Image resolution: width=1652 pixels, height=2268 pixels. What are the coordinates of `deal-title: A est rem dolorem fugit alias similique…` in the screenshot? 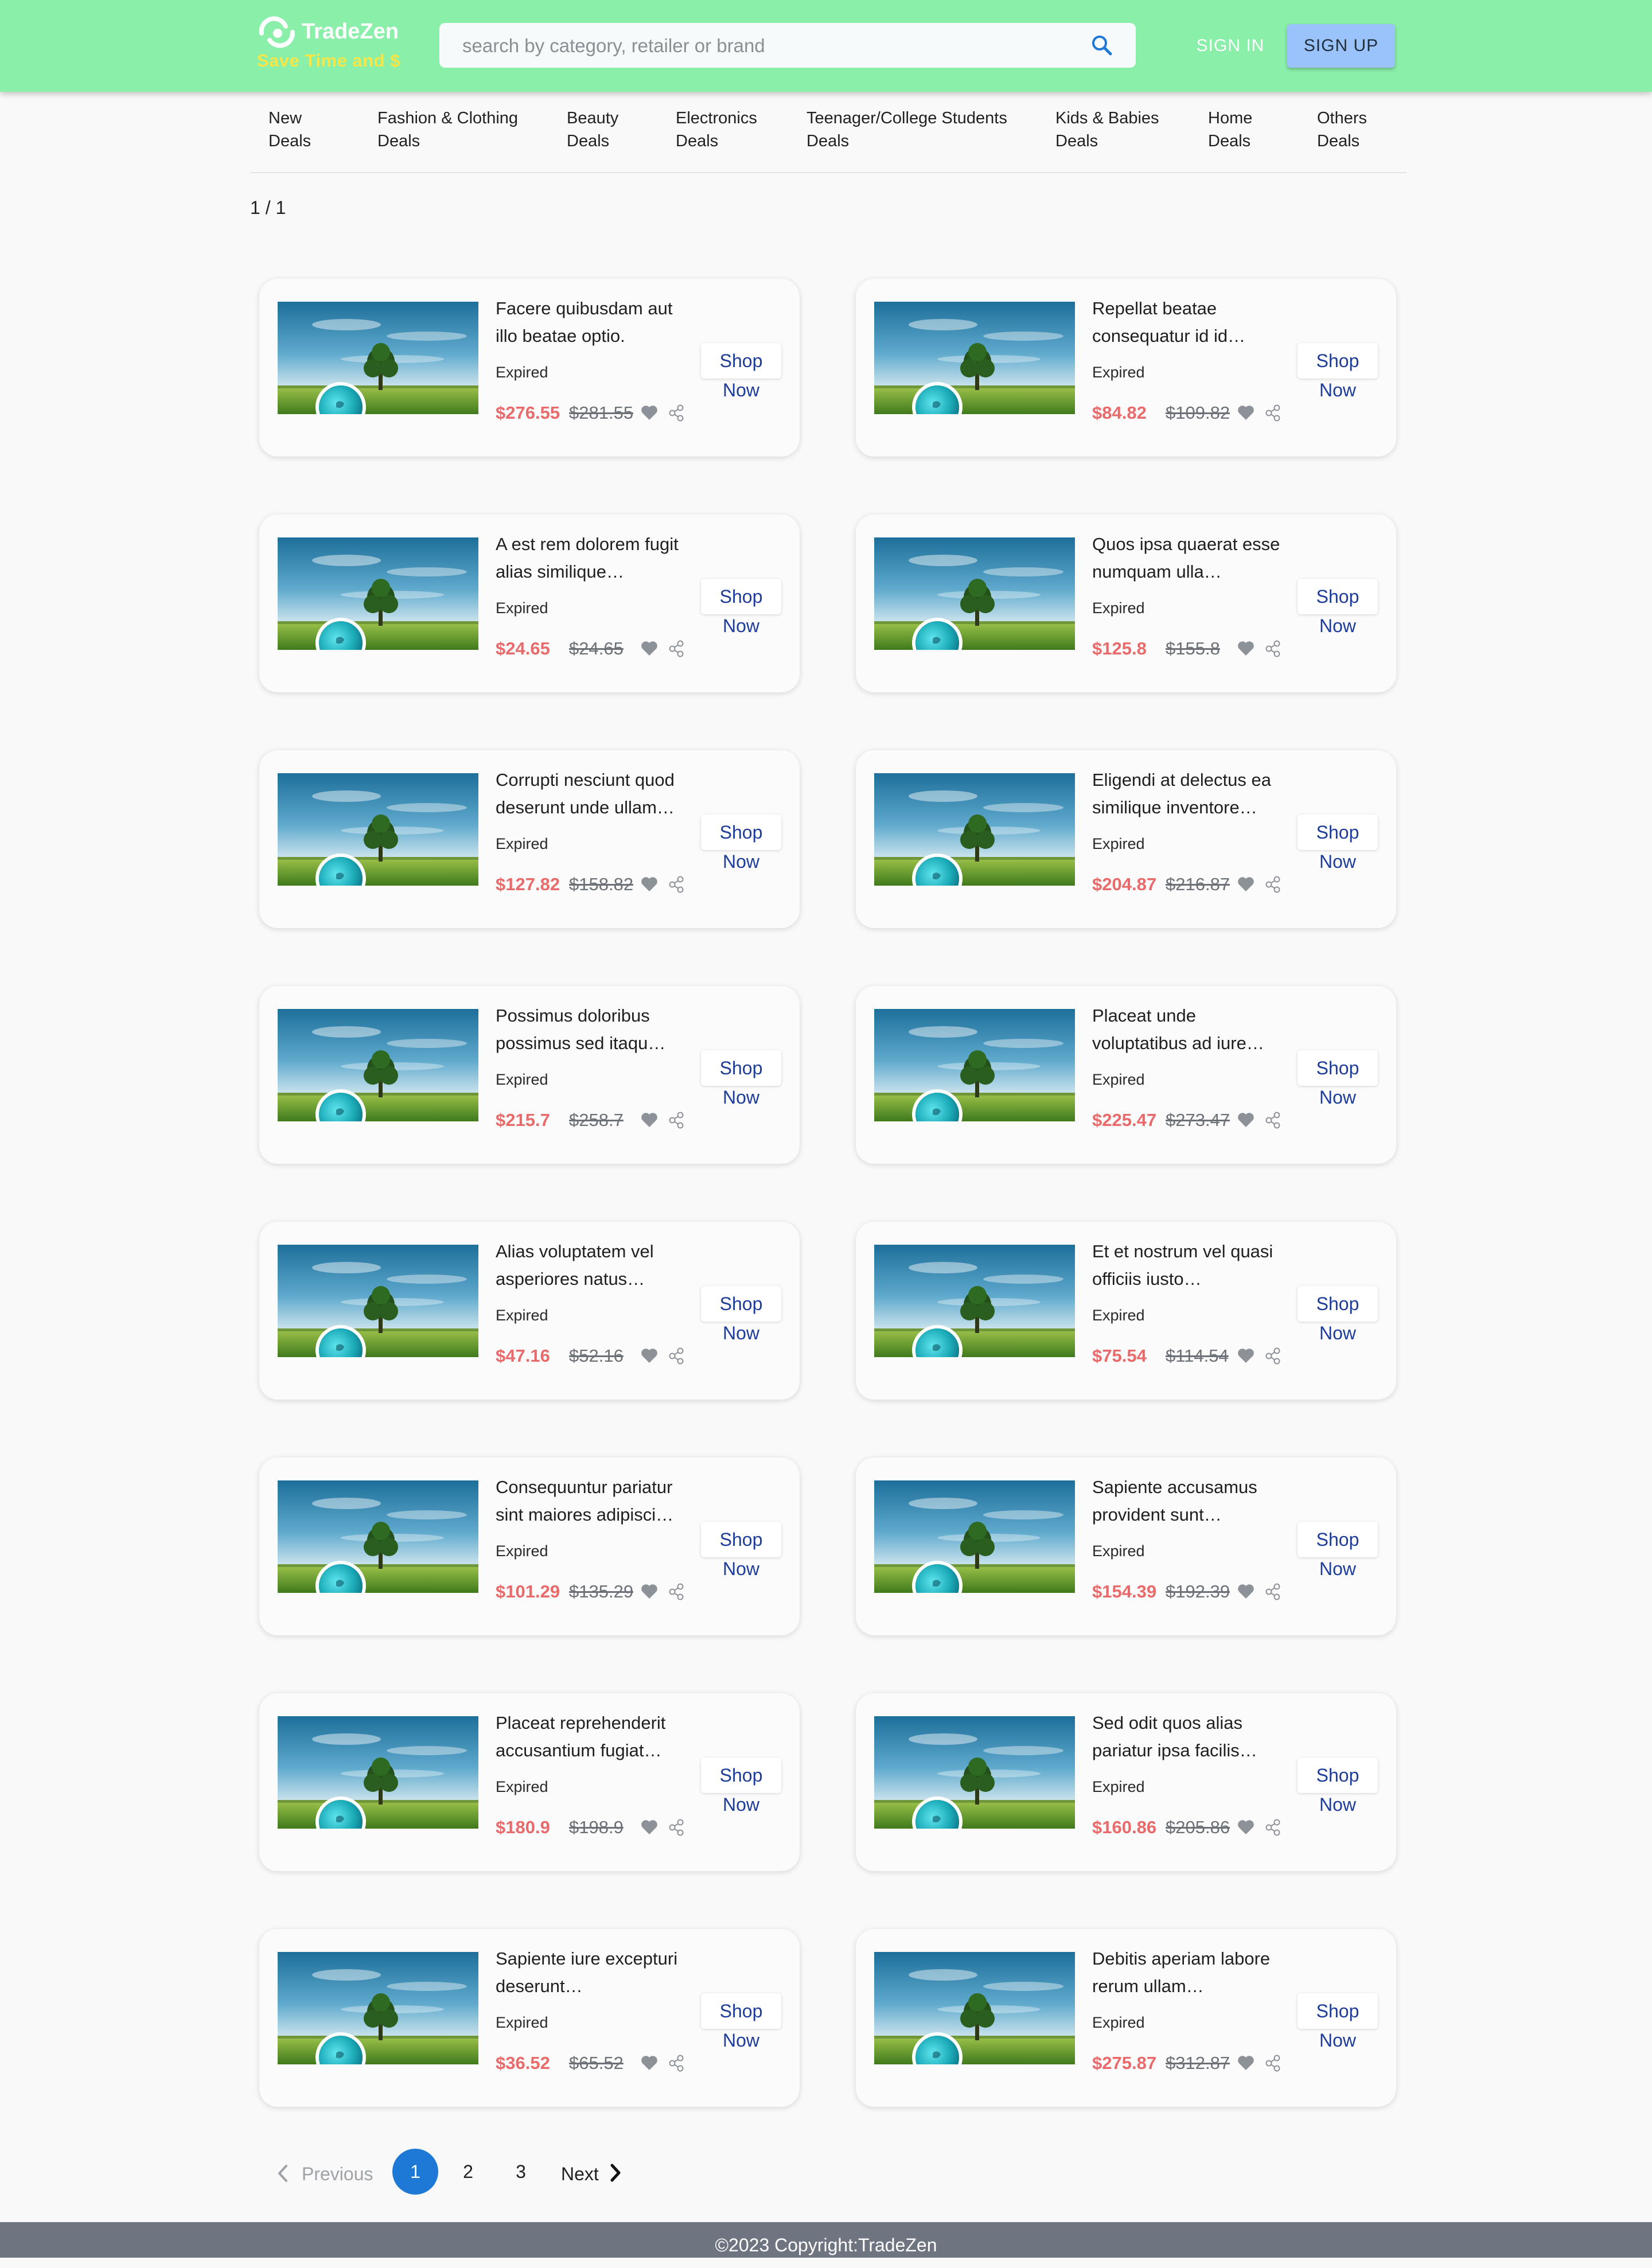 It's located at (593, 559).